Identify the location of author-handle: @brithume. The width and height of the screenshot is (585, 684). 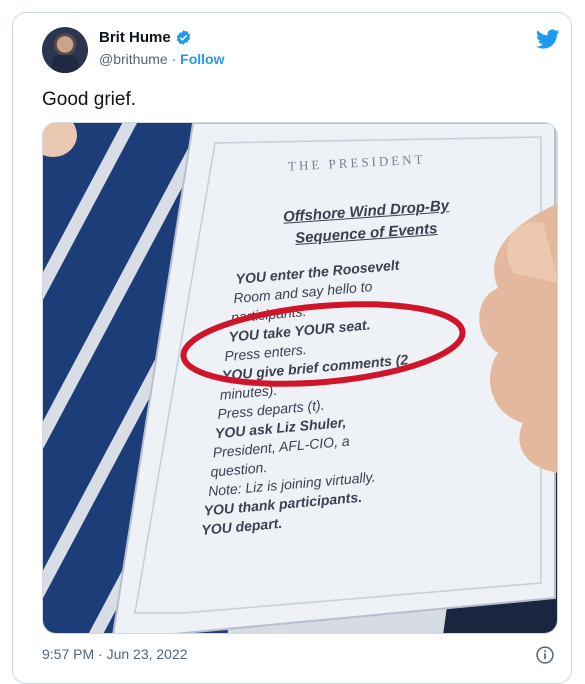
(133, 59).